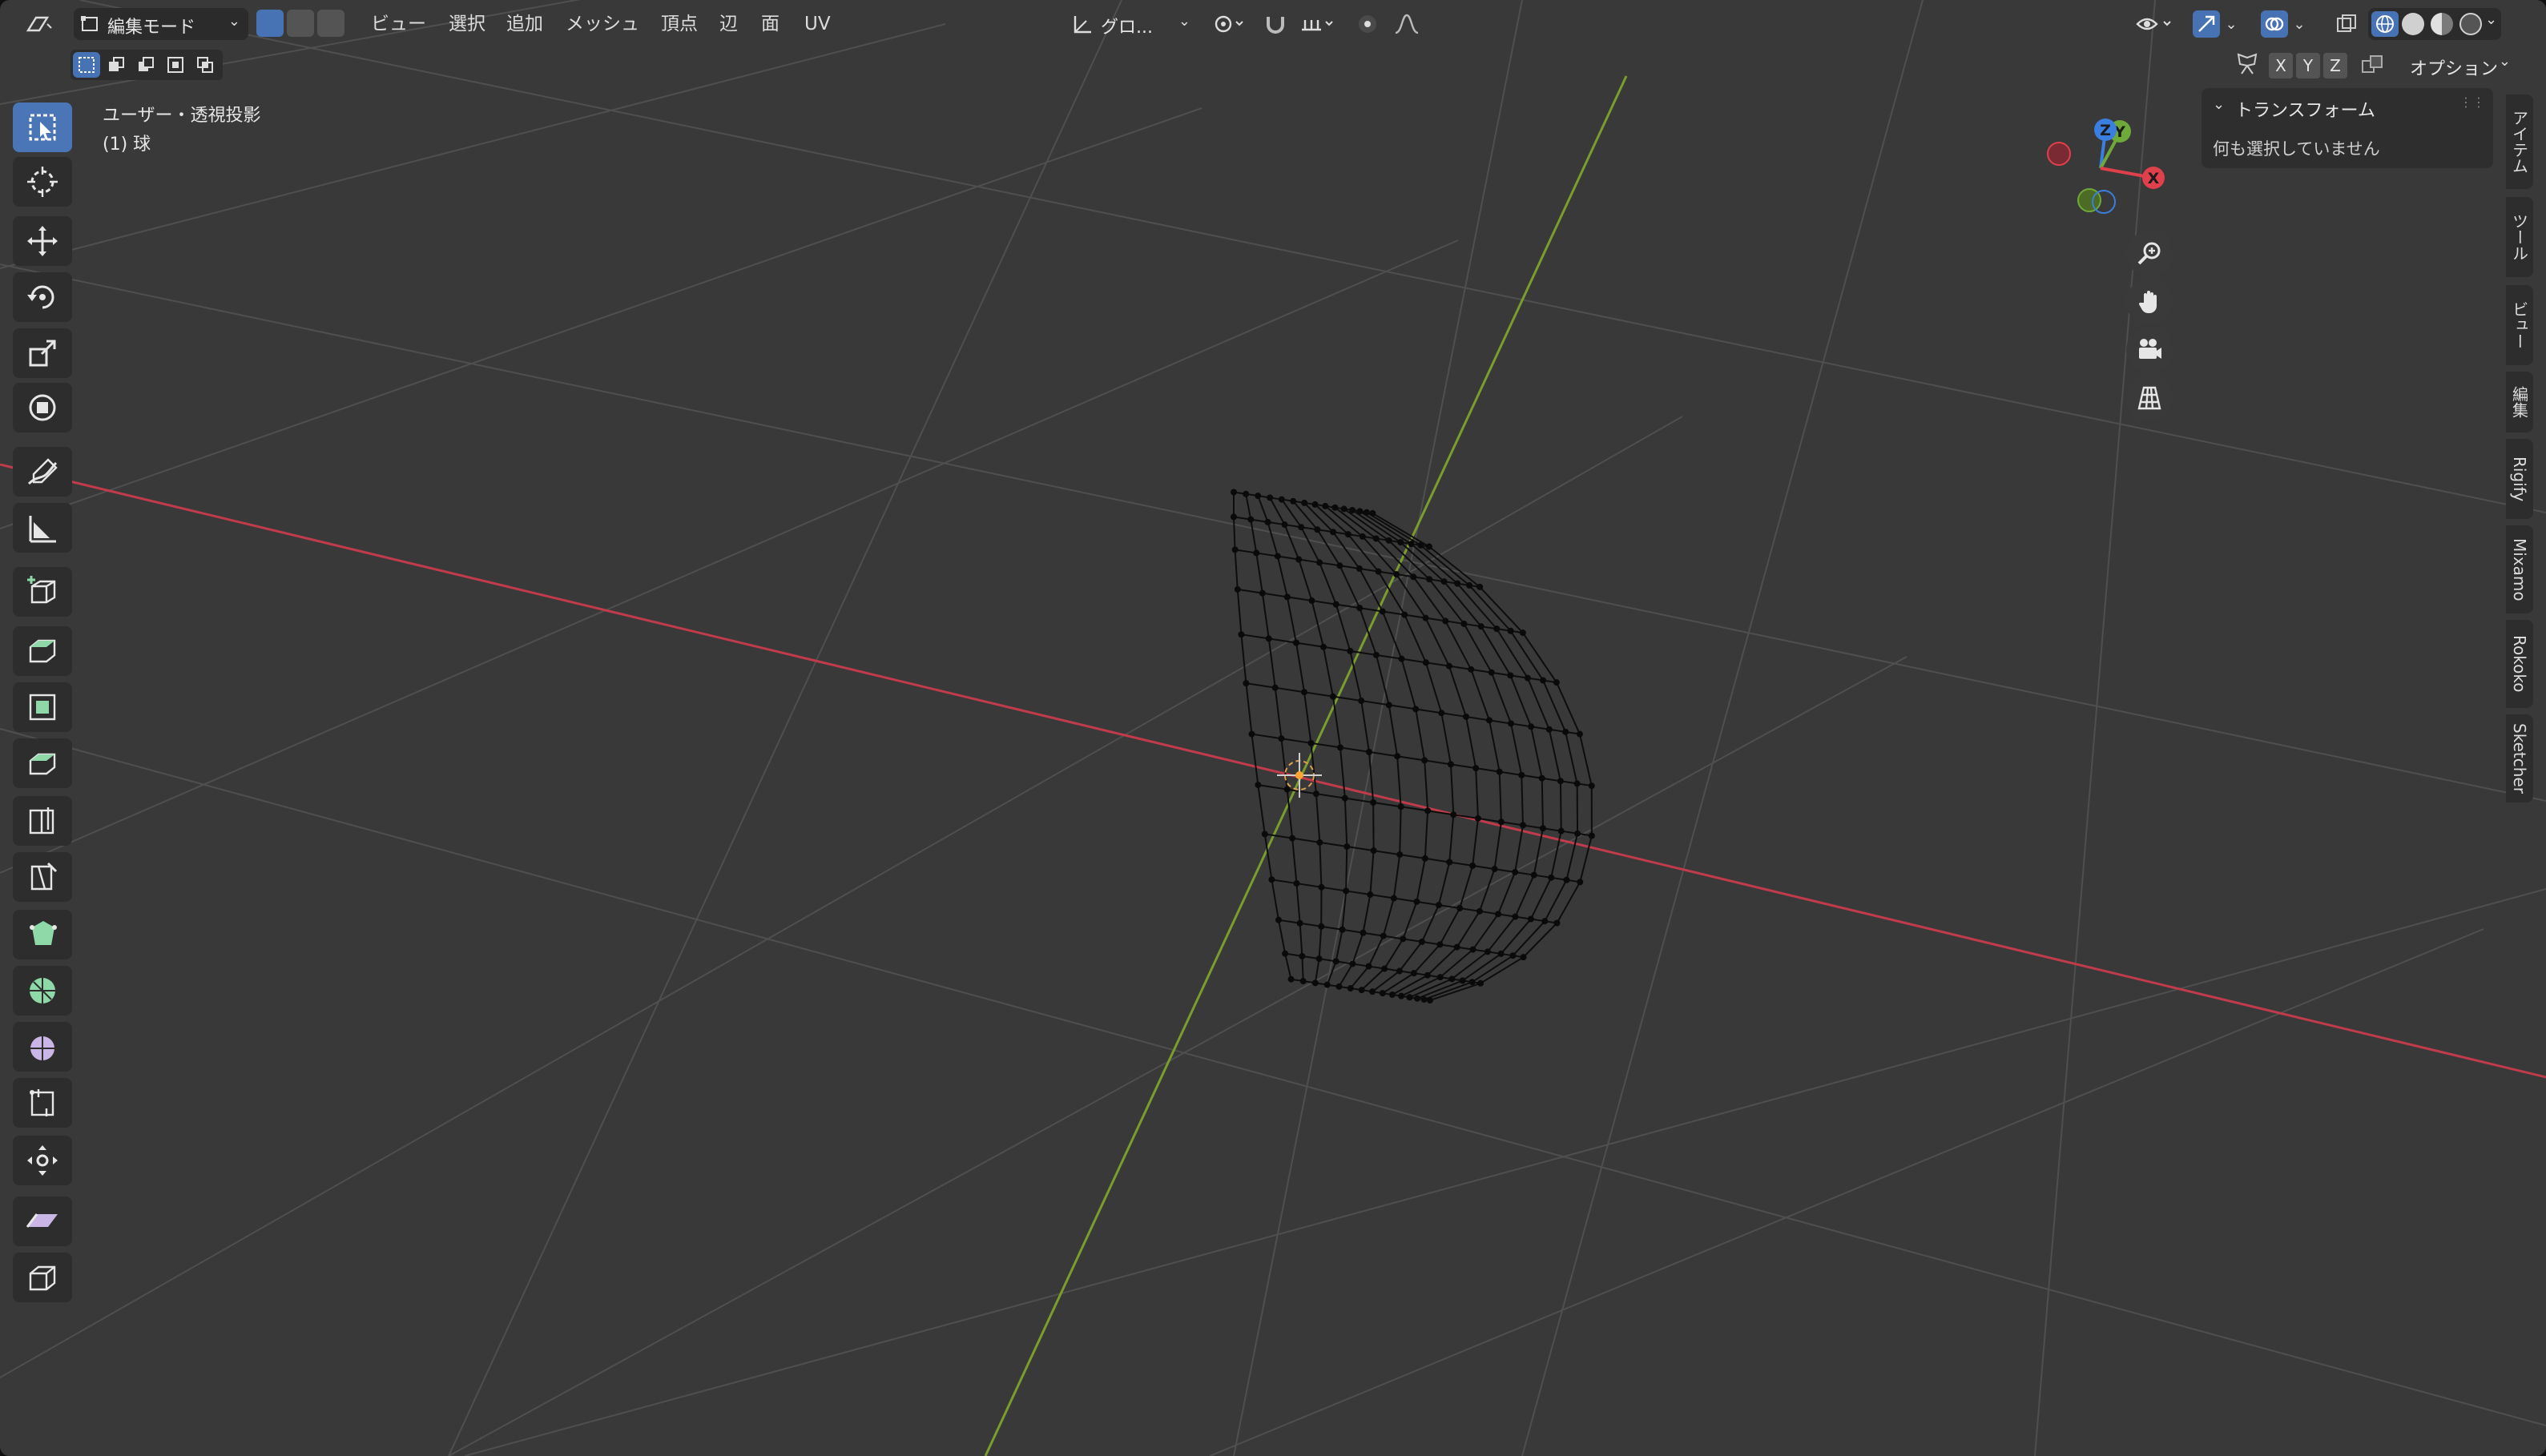  Describe the element at coordinates (2519, 479) in the screenshot. I see `tab-rigify: Rigify` at that location.